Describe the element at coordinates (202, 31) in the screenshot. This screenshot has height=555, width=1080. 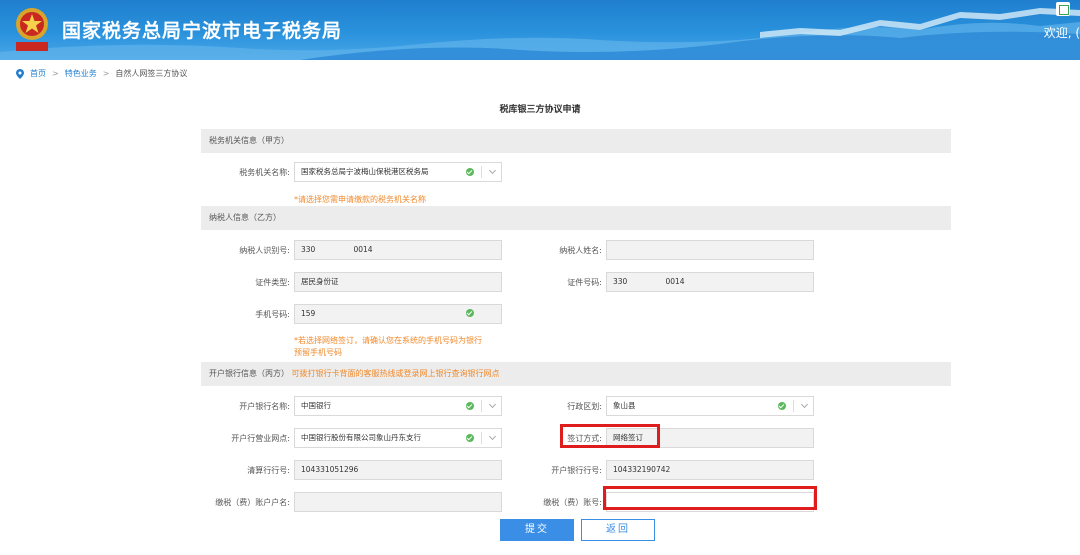
I see `site-title: 国家税务总局宁波市电子税务局` at that location.